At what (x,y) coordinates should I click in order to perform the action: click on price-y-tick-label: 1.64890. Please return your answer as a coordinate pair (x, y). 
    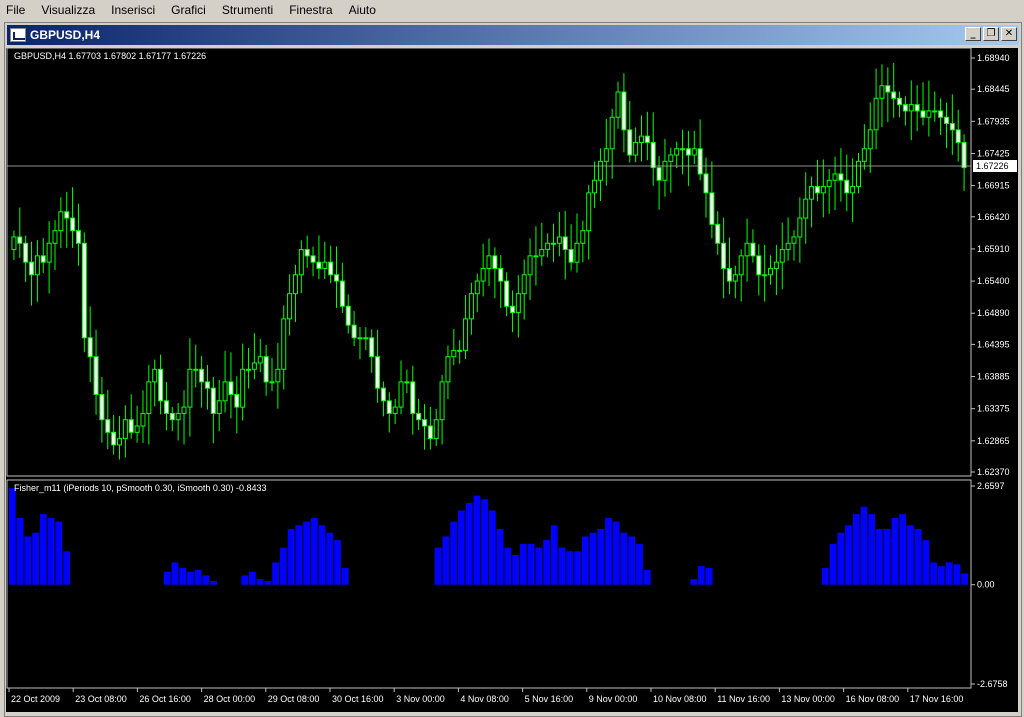
    Looking at the image, I should click on (993, 313).